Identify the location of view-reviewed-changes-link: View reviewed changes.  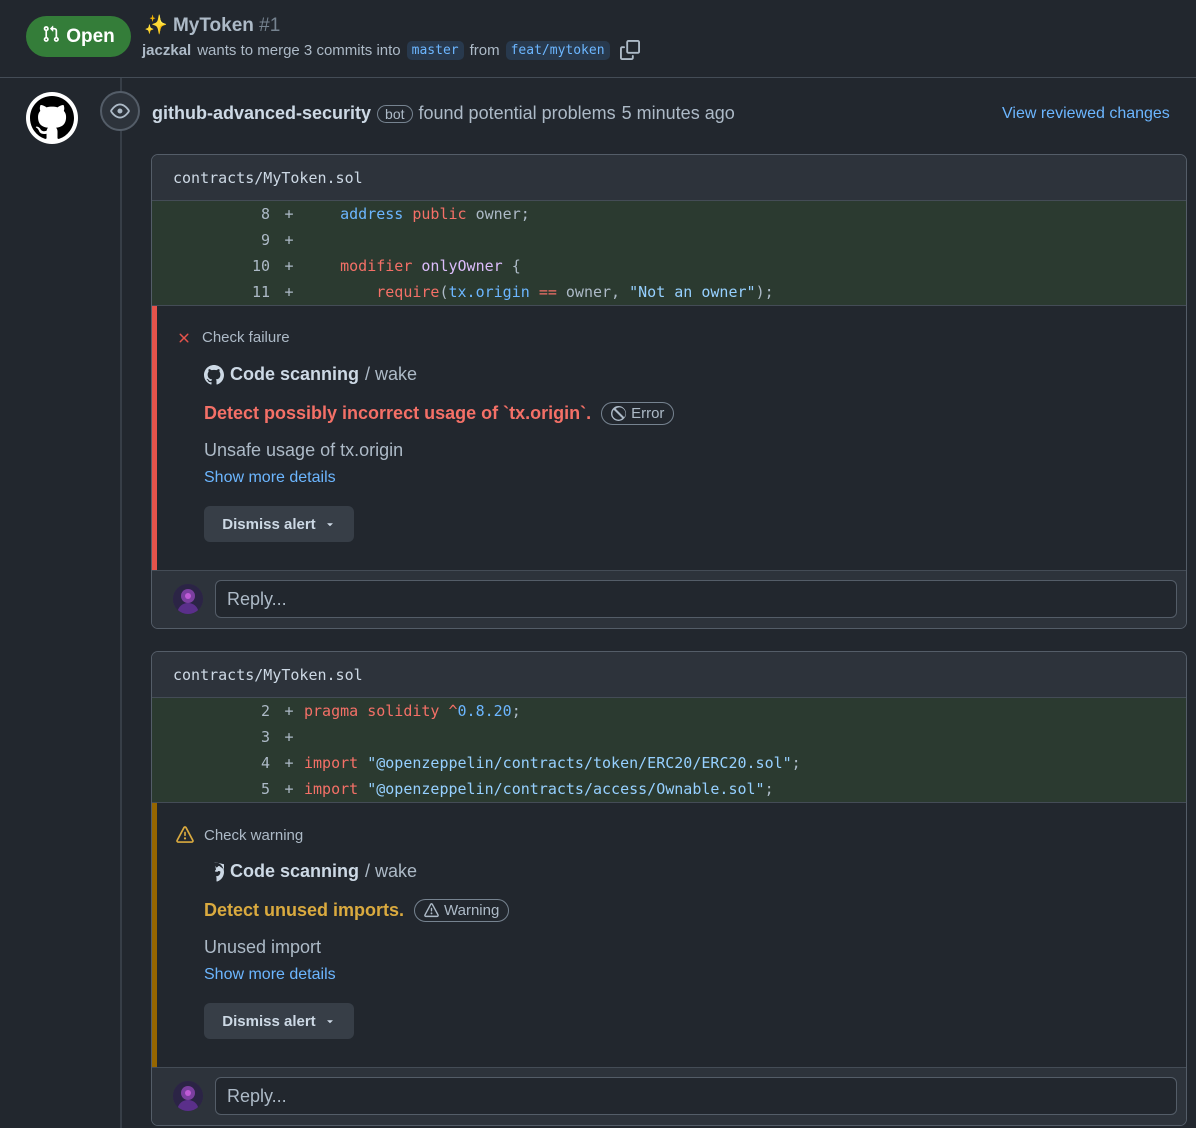
(1086, 114).